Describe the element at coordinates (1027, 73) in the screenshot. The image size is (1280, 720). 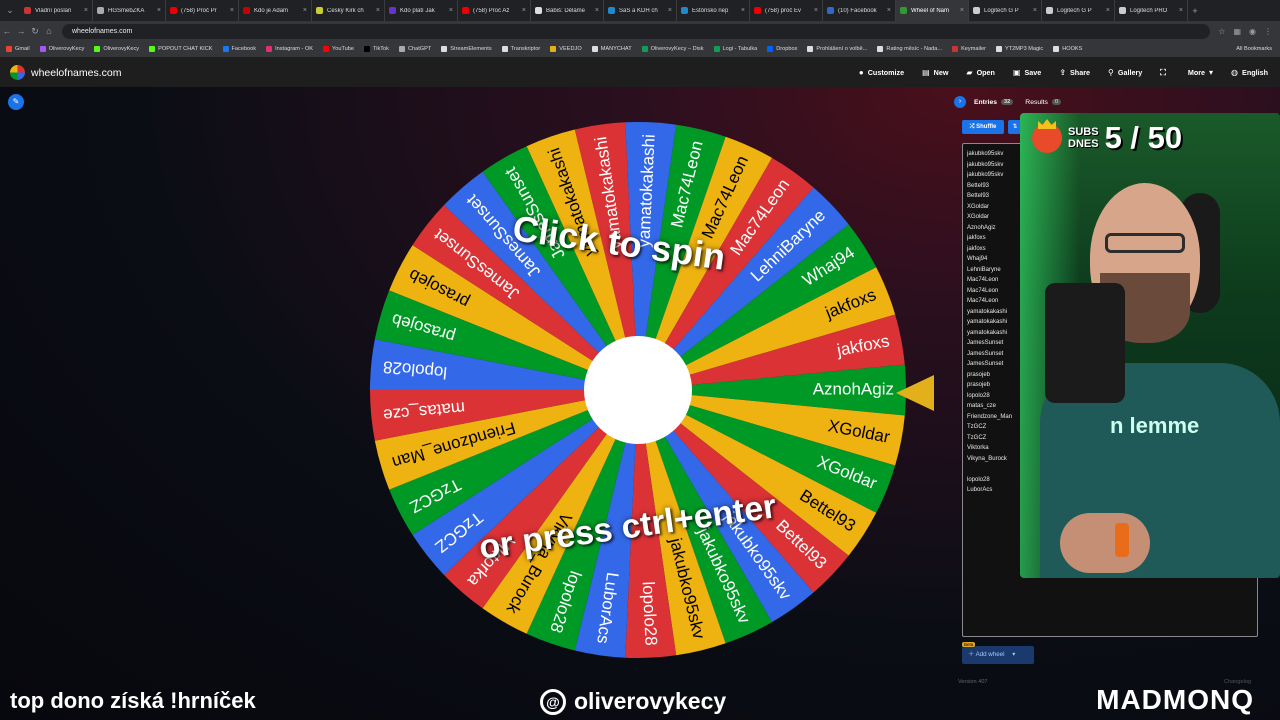
I see `menu-save-button: ▣ Save` at that location.